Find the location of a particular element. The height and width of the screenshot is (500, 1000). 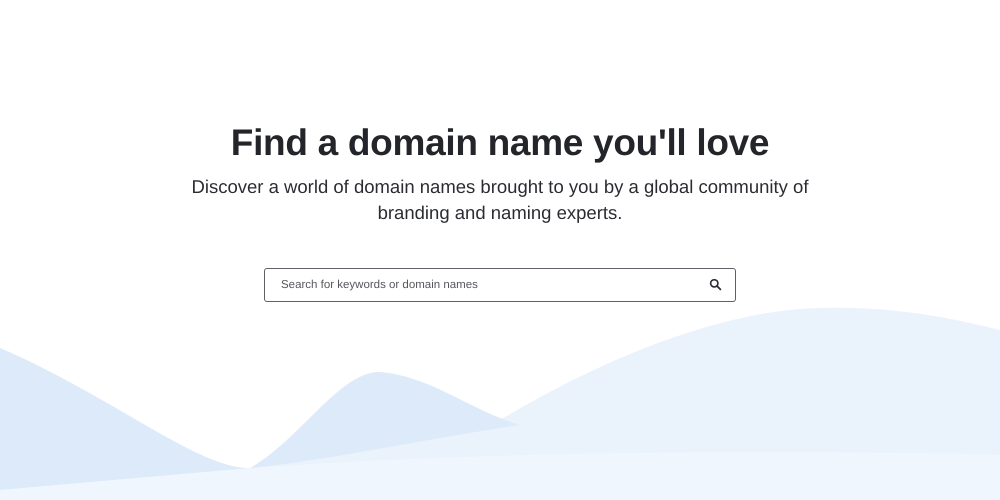

search-field: Search for keywords or domain names is located at coordinates (500, 285).